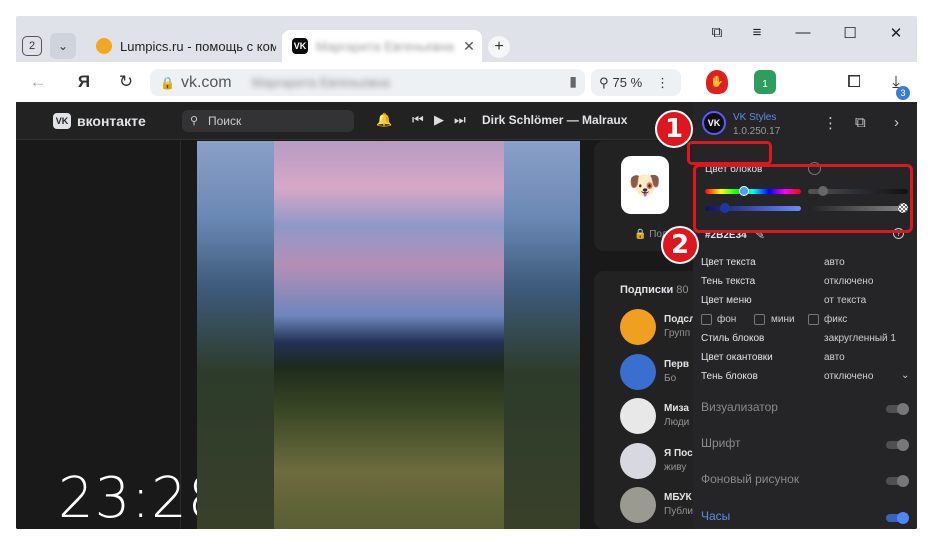 The image size is (933, 545). What do you see at coordinates (845, 300) in the screenshot?
I see `menu-color-value: от текста` at bounding box center [845, 300].